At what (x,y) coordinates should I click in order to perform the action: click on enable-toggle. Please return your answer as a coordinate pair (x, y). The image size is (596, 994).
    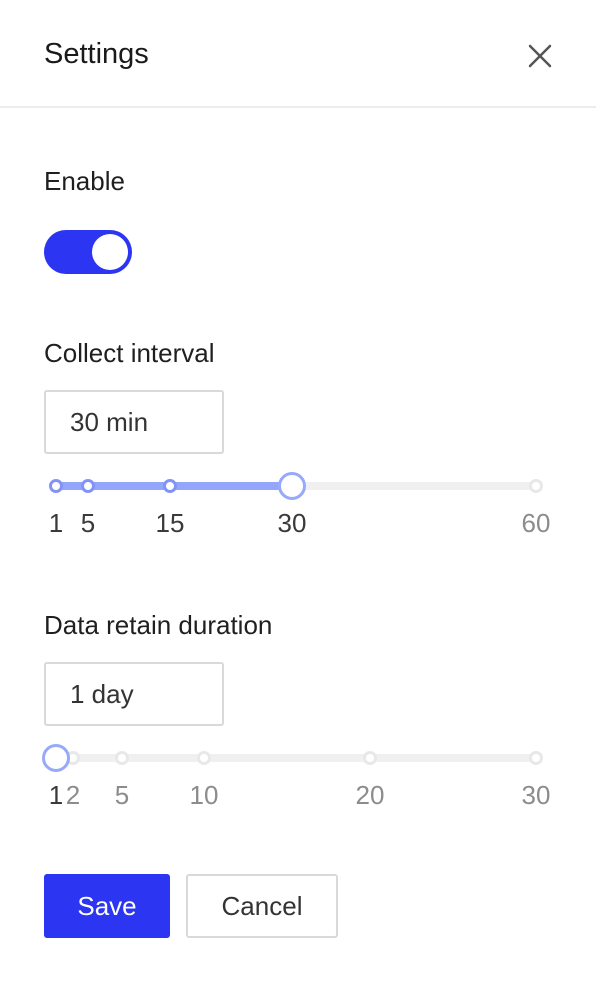
    Looking at the image, I should click on (88, 252).